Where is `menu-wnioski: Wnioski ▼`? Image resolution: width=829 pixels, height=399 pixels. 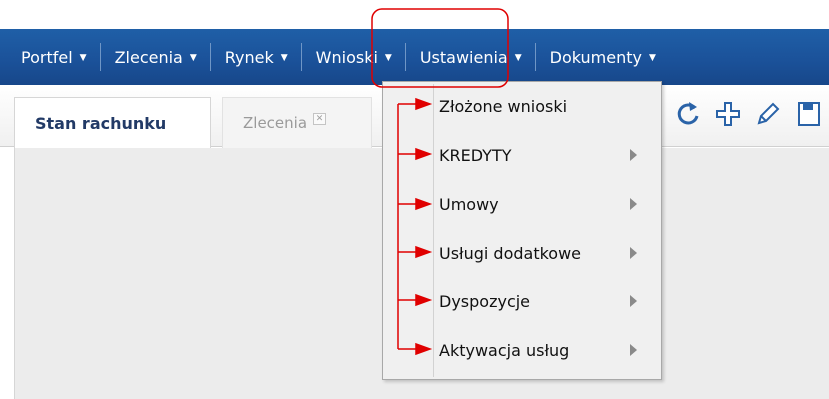
menu-wnioski: Wnioski ▼ is located at coordinates (353, 57).